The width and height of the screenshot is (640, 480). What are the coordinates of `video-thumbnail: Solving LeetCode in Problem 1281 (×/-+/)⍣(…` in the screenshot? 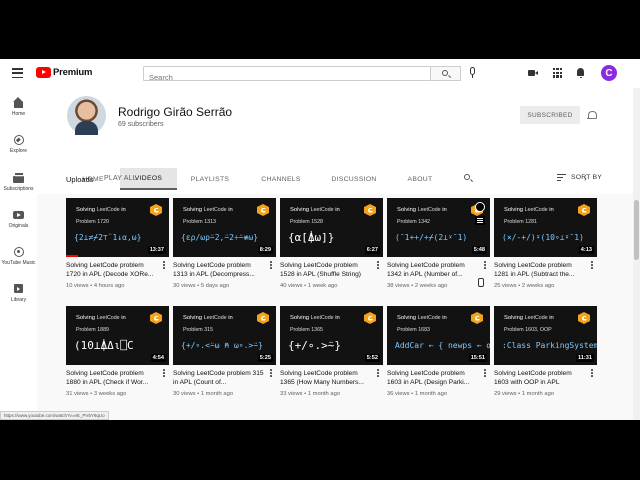 It's located at (545, 227).